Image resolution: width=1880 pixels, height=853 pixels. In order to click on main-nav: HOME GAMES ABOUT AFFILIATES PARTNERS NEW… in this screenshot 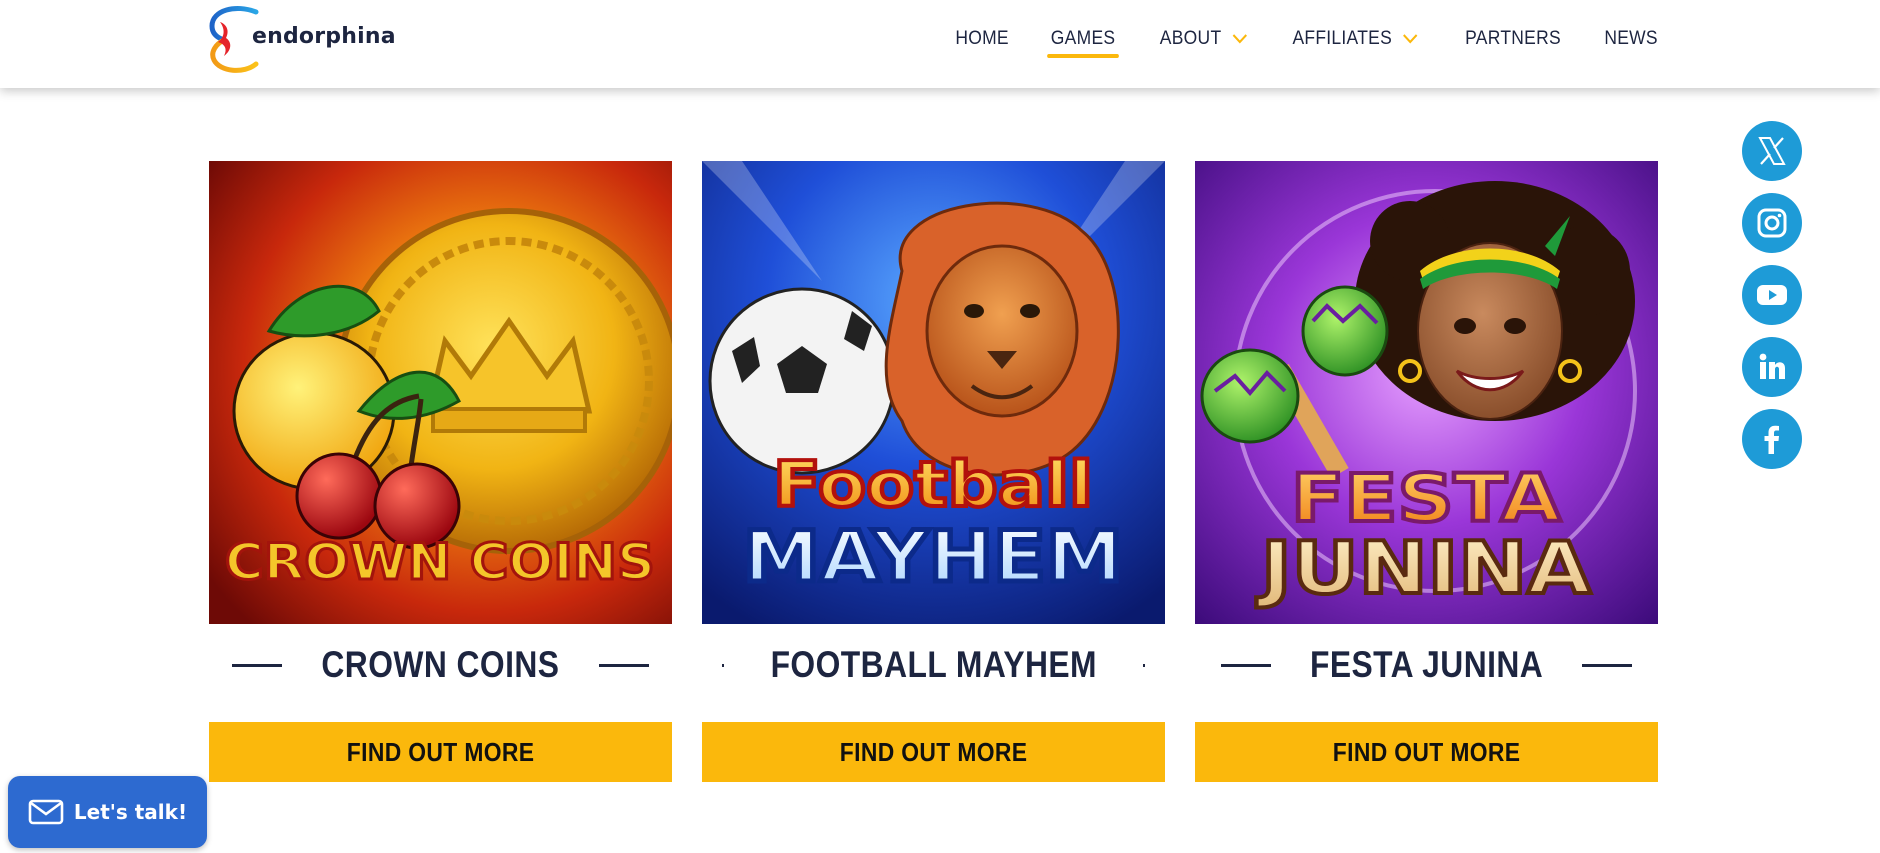, I will do `click(1288, 39)`.